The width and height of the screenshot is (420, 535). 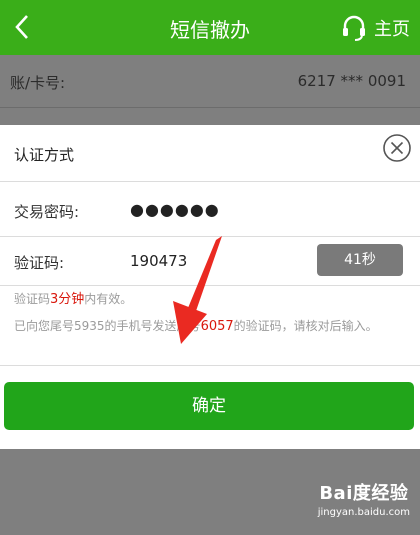 I want to click on watermark: Bai度经验 jingyan.baidu.com, so click(x=364, y=498).